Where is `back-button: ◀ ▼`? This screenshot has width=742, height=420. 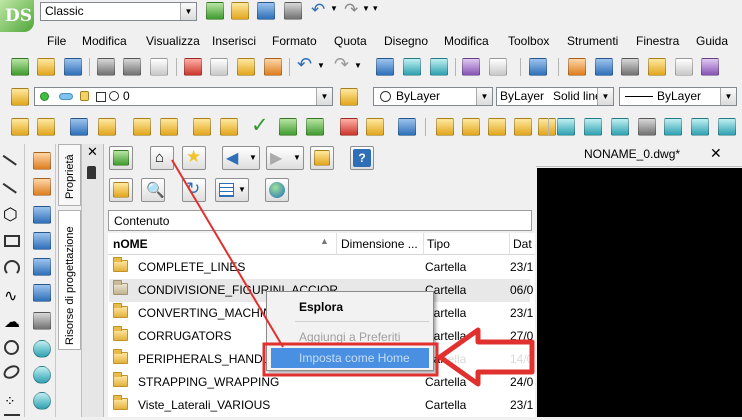
back-button: ◀ ▼ is located at coordinates (241, 158).